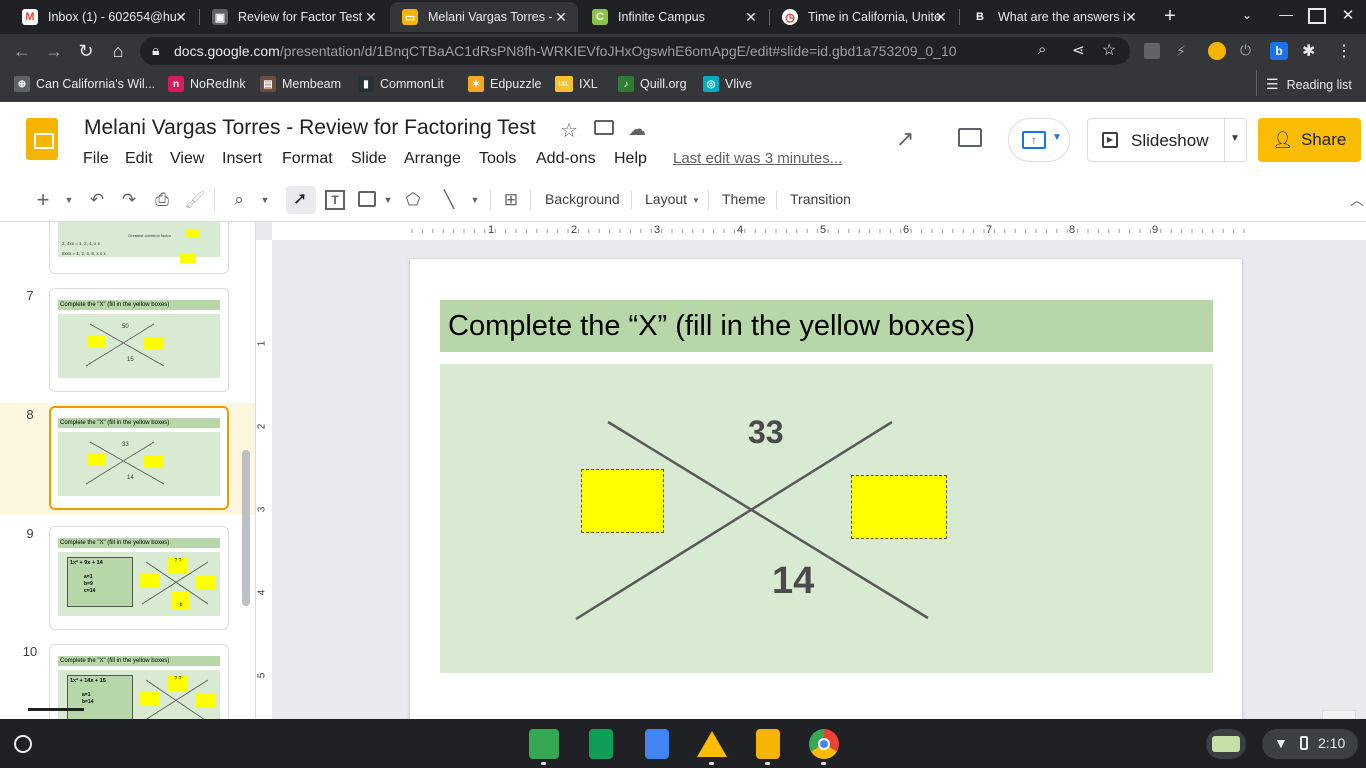  What do you see at coordinates (1235, 138) in the screenshot?
I see `slideshow-options-icon: ▼` at bounding box center [1235, 138].